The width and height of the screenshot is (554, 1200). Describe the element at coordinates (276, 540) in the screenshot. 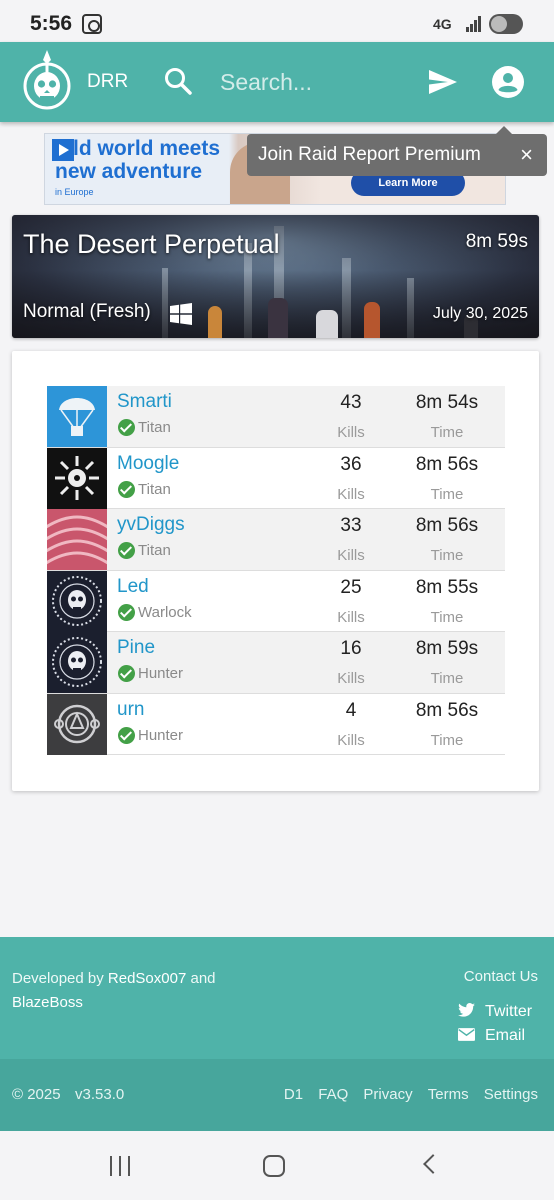

I see `player-row: yvDiggs Titan 33 Kills 8m 56s Time` at that location.